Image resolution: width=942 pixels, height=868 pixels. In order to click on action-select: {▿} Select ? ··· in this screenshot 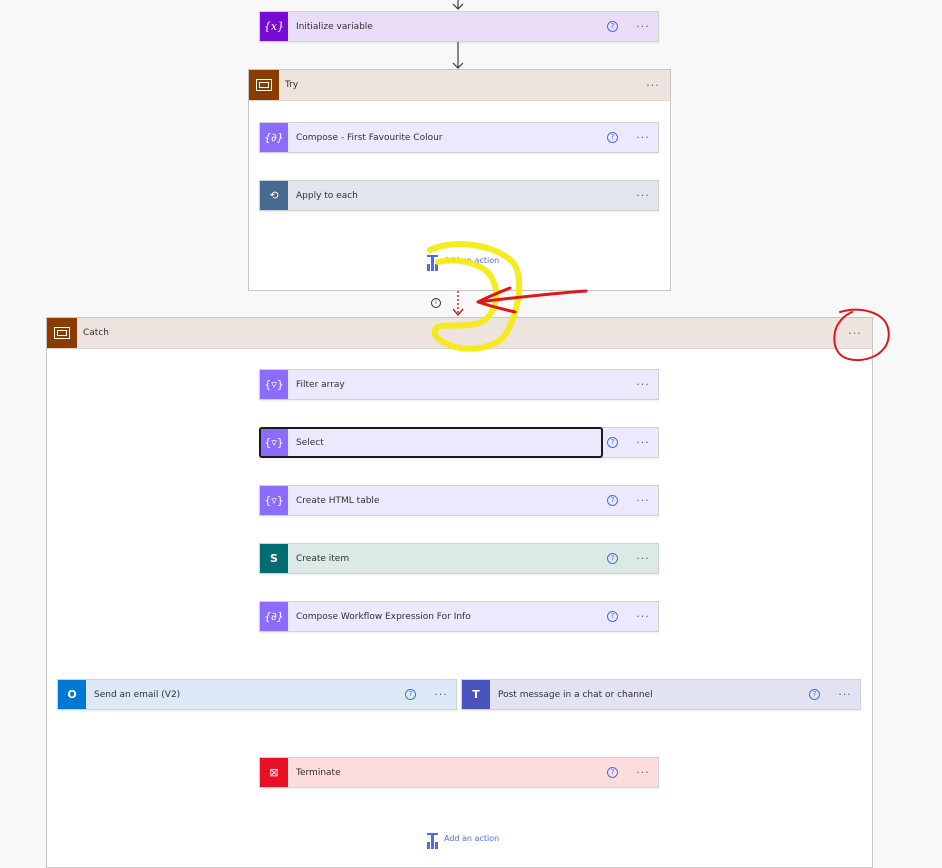, I will do `click(459, 442)`.